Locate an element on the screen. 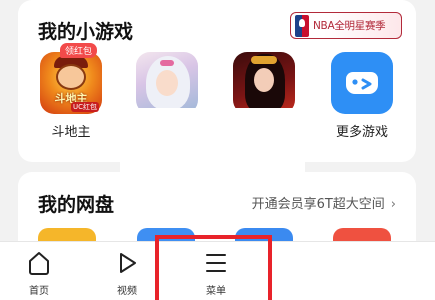 Image resolution: width=435 pixels, height=300 pixels. cloud-disk-title: 我的网盘 is located at coordinates (76, 205).